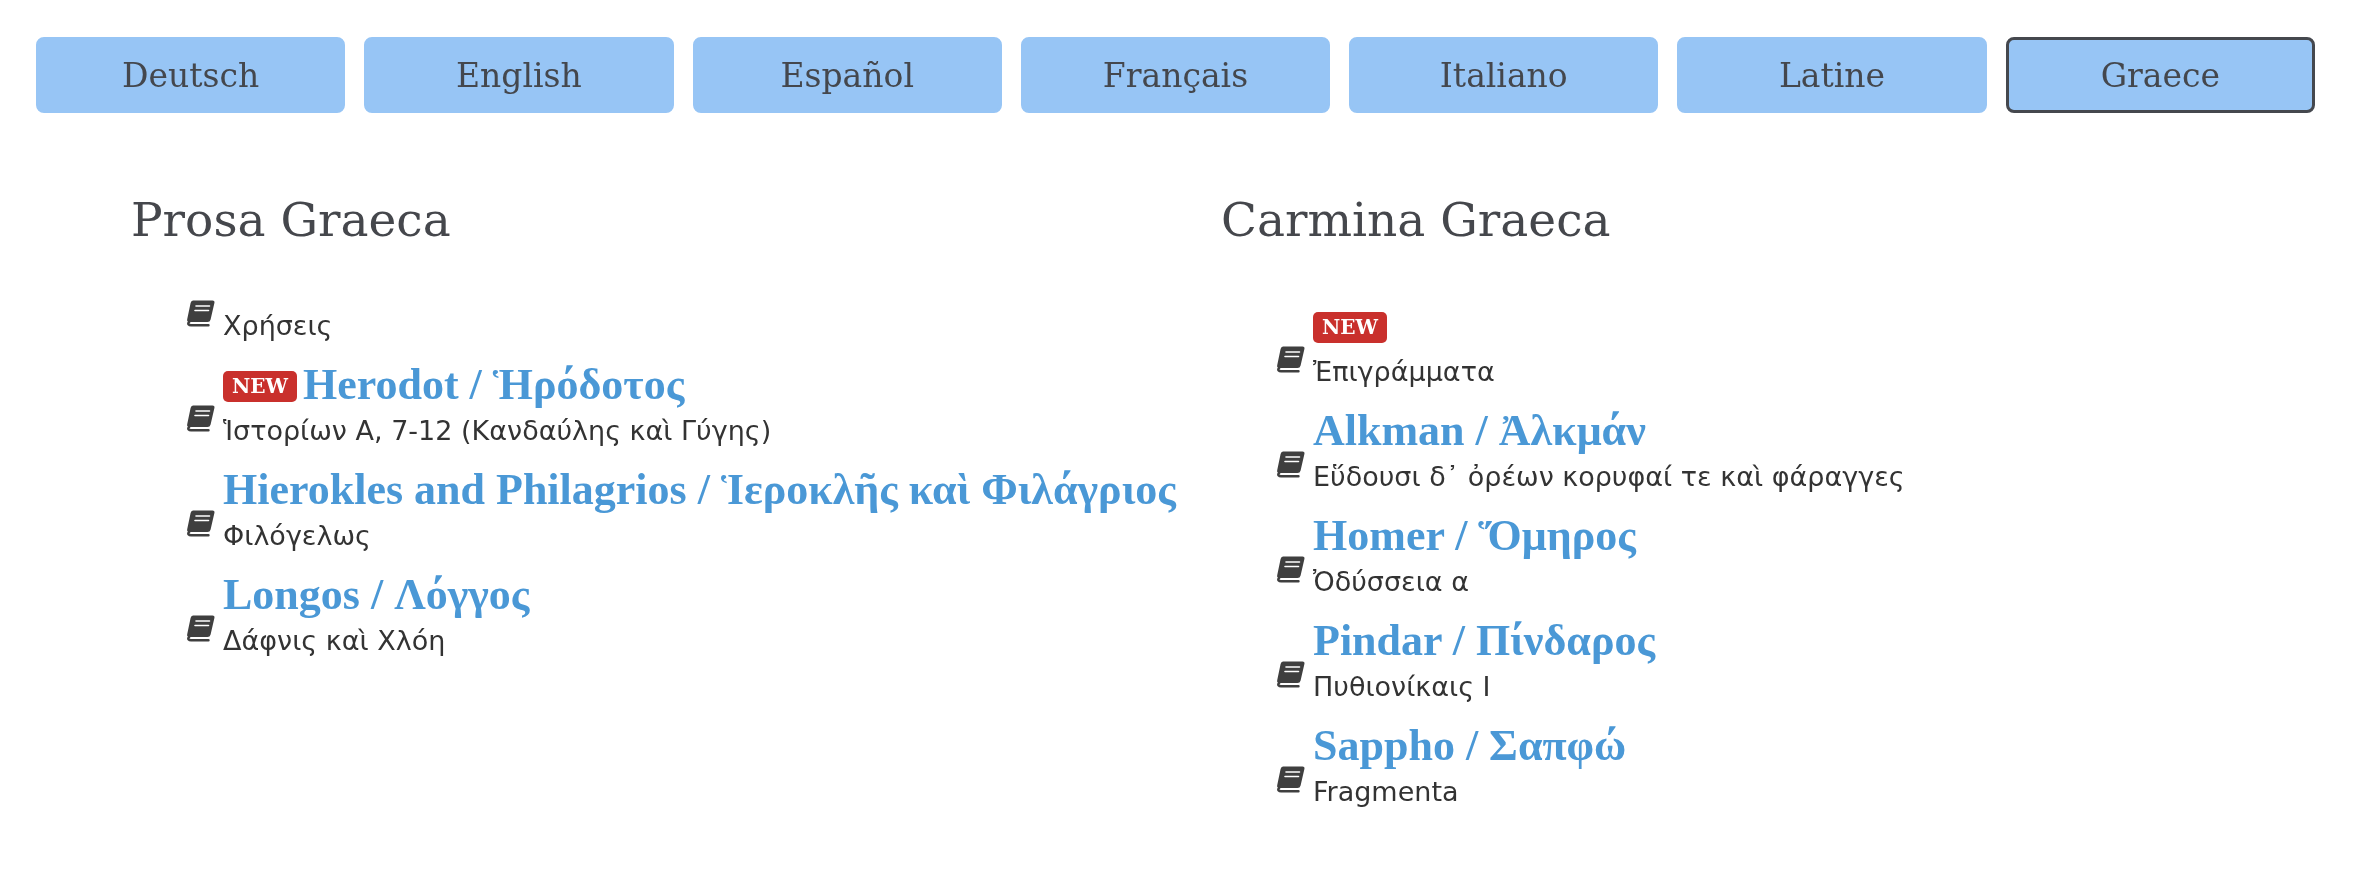 Image resolution: width=2362 pixels, height=872 pixels. Describe the element at coordinates (278, 326) in the screenshot. I see `work-link: Χρήσεις` at that location.